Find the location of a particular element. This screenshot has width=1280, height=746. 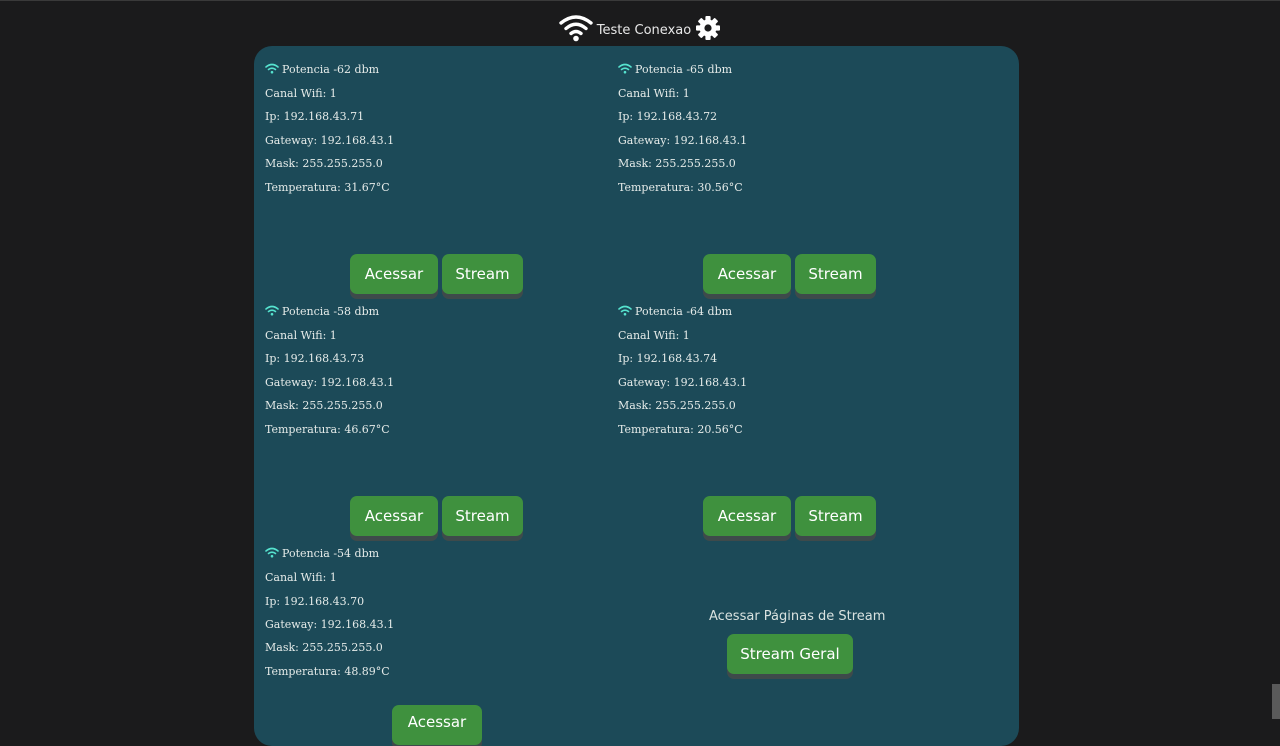

ip-address: Ip: 192.168.43.72 is located at coordinates (668, 116).